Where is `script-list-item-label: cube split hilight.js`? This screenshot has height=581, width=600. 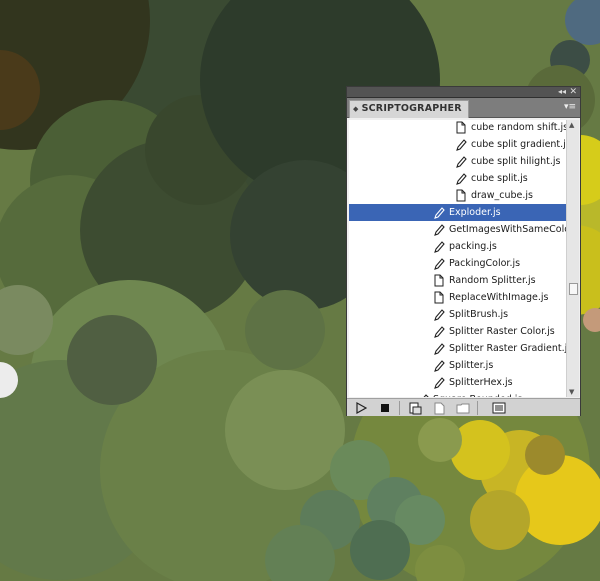
script-list-item-label: cube split hilight.js is located at coordinates (516, 161).